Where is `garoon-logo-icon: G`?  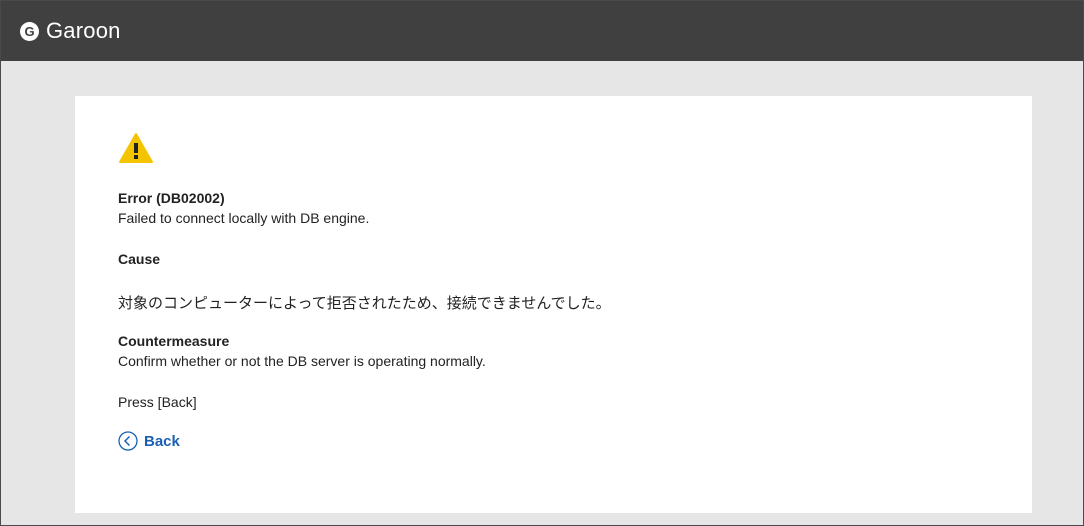
garoon-logo-icon: G is located at coordinates (29, 31).